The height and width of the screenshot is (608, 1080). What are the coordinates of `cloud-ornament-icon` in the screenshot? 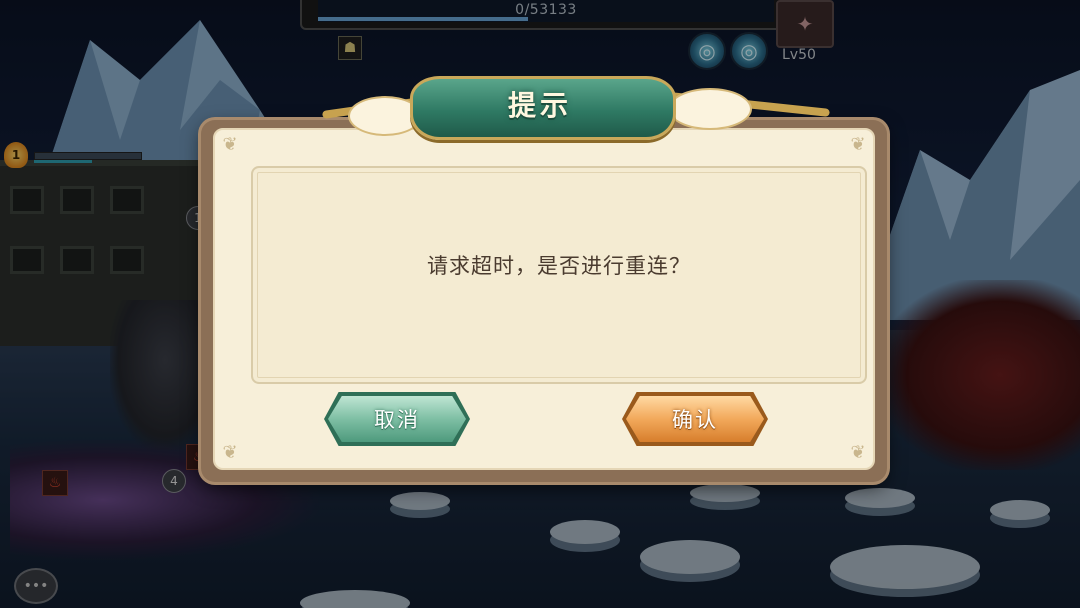 It's located at (710, 109).